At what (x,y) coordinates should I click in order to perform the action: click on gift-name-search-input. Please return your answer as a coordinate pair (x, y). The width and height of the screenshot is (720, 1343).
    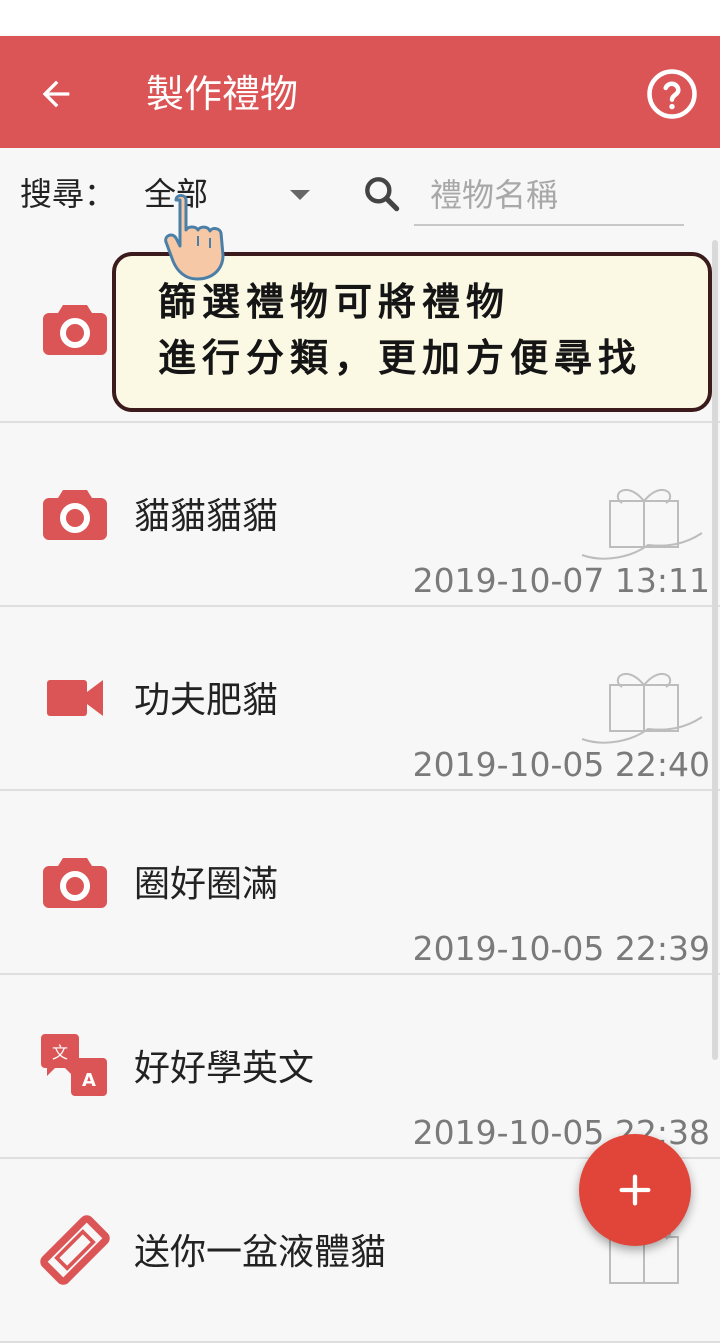
    Looking at the image, I should click on (549, 196).